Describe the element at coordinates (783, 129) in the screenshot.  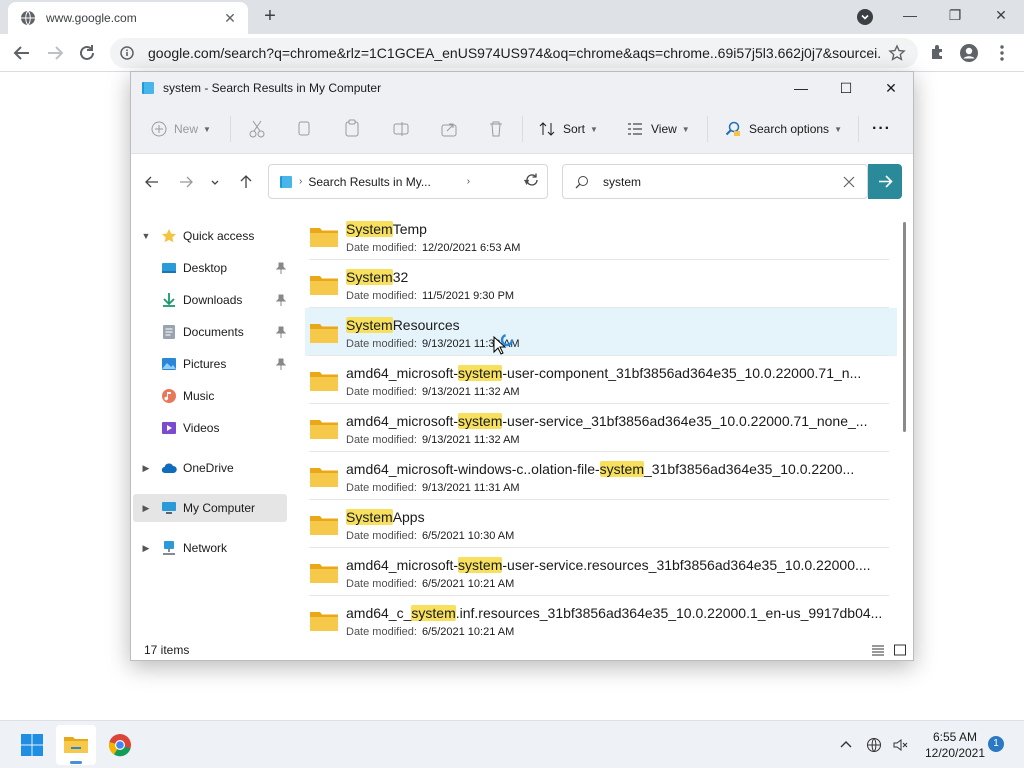
I see `search-options-button: Search options ▼` at that location.